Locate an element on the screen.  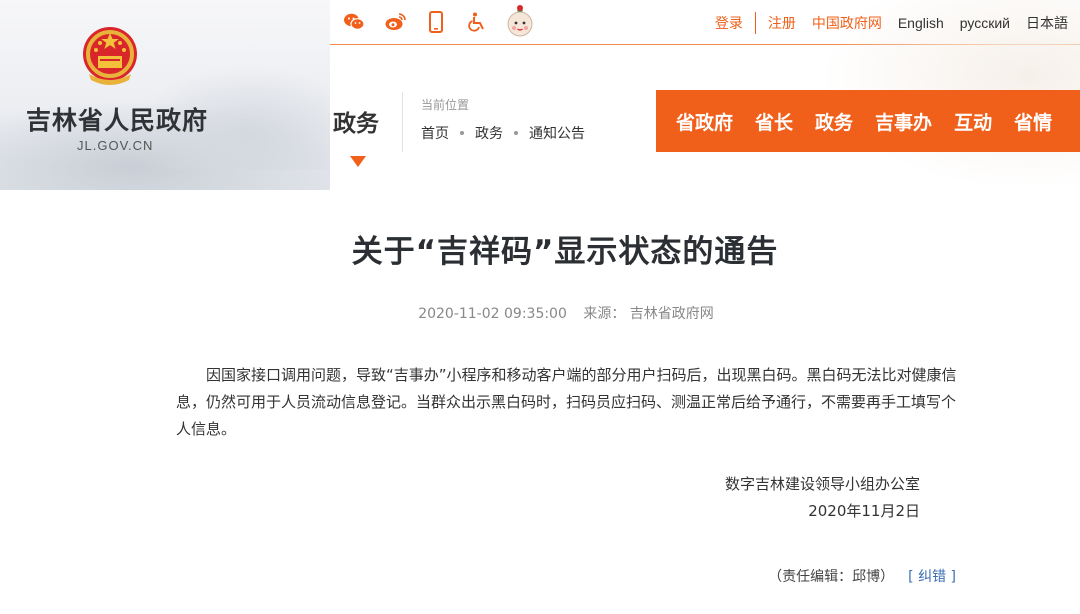
nav-item-jishiban: 吉事办 is located at coordinates (903, 121).